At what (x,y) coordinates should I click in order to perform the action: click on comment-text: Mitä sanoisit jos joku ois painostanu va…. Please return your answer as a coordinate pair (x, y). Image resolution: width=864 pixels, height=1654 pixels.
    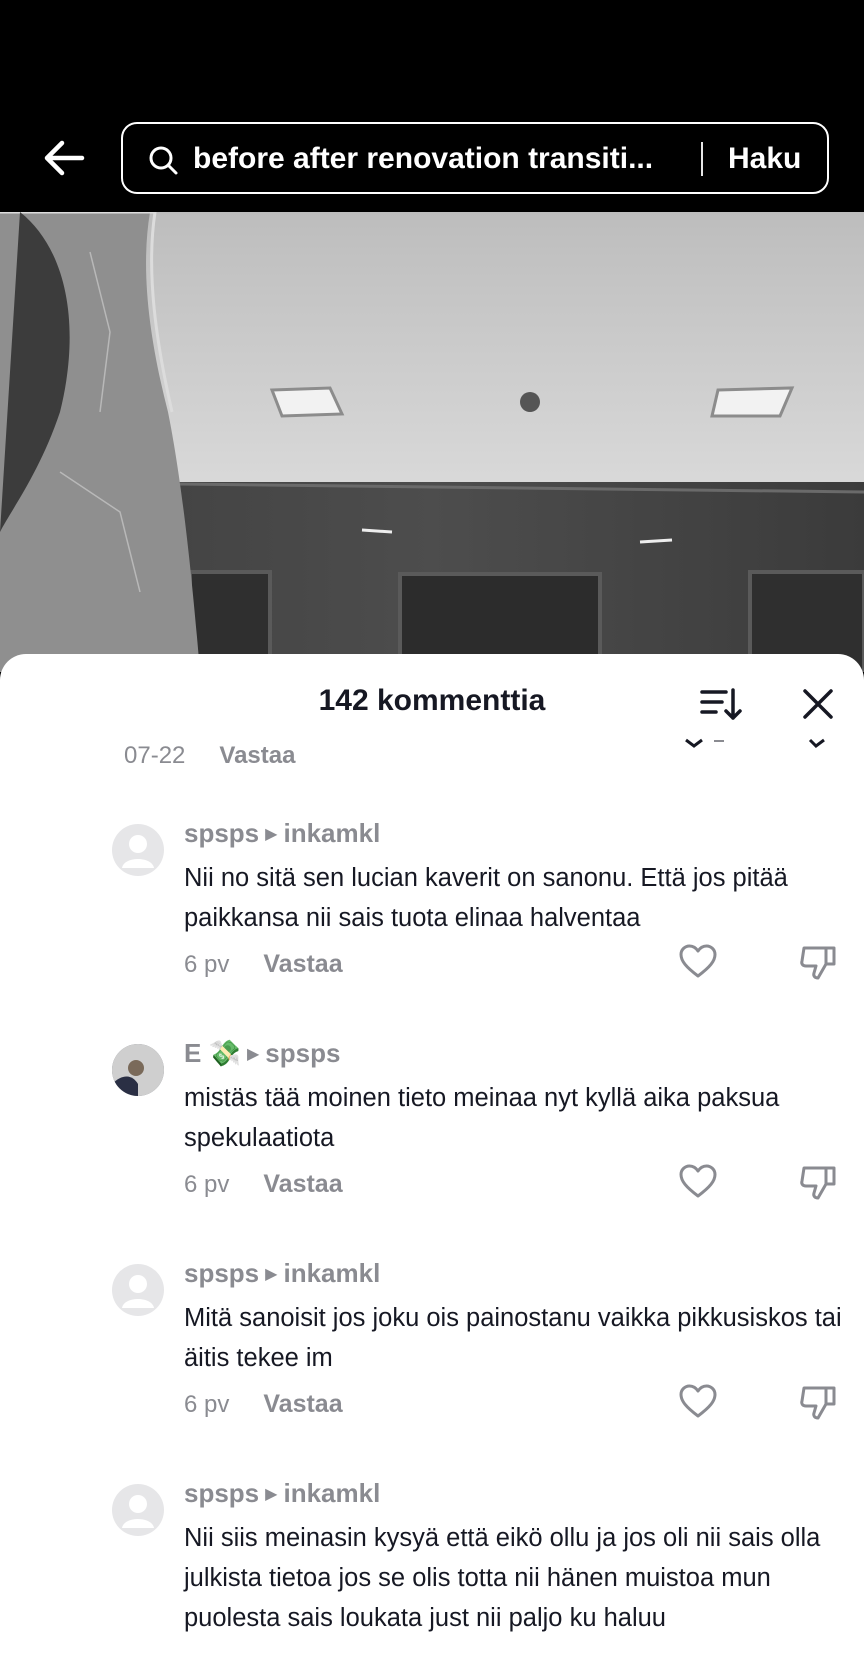
    Looking at the image, I should click on (513, 1338).